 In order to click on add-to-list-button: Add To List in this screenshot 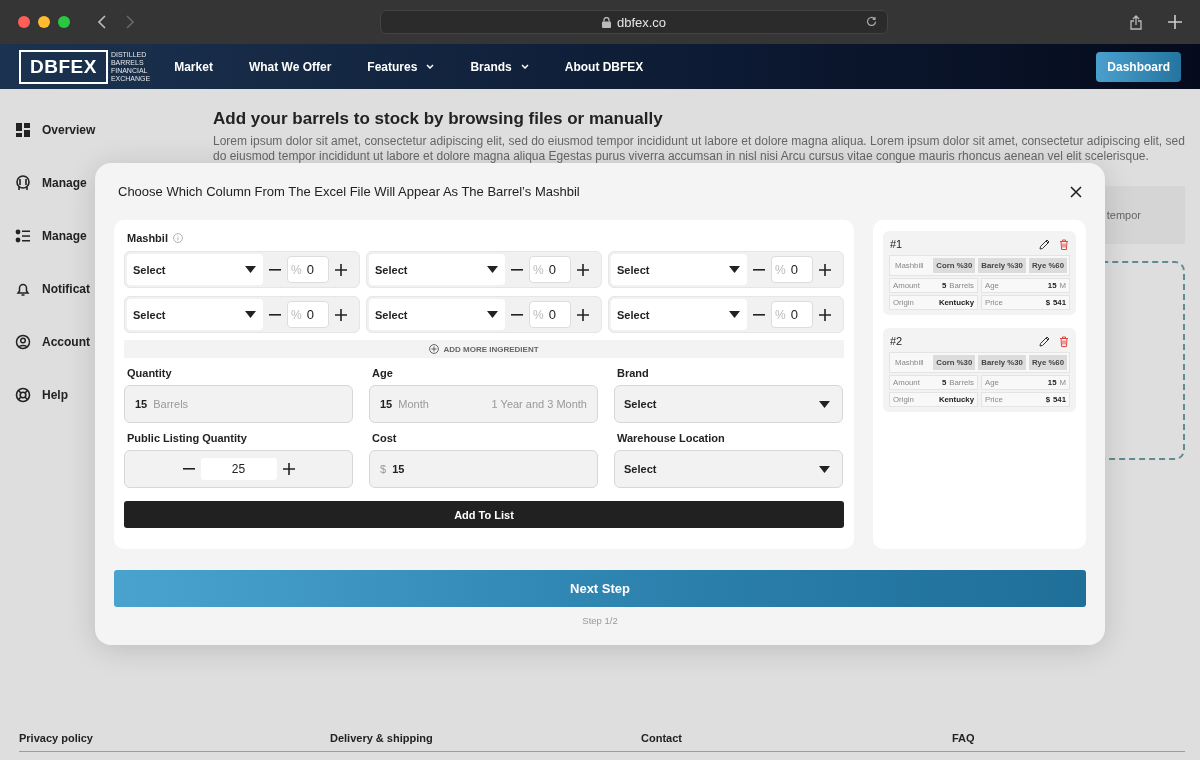, I will do `click(484, 514)`.